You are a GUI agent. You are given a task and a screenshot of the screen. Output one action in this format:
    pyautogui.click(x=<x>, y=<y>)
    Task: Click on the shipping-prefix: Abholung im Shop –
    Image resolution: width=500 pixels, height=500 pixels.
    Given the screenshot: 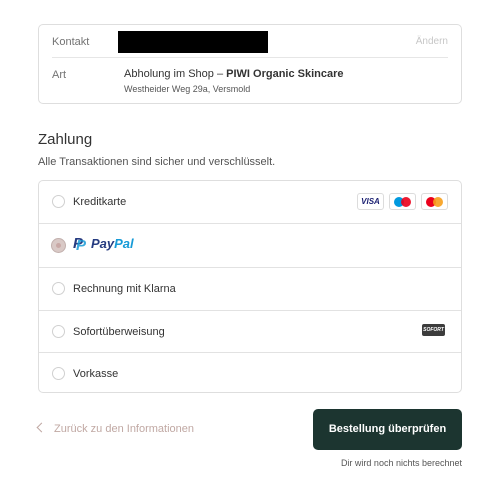 What is the action you would take?
    pyautogui.click(x=175, y=74)
    